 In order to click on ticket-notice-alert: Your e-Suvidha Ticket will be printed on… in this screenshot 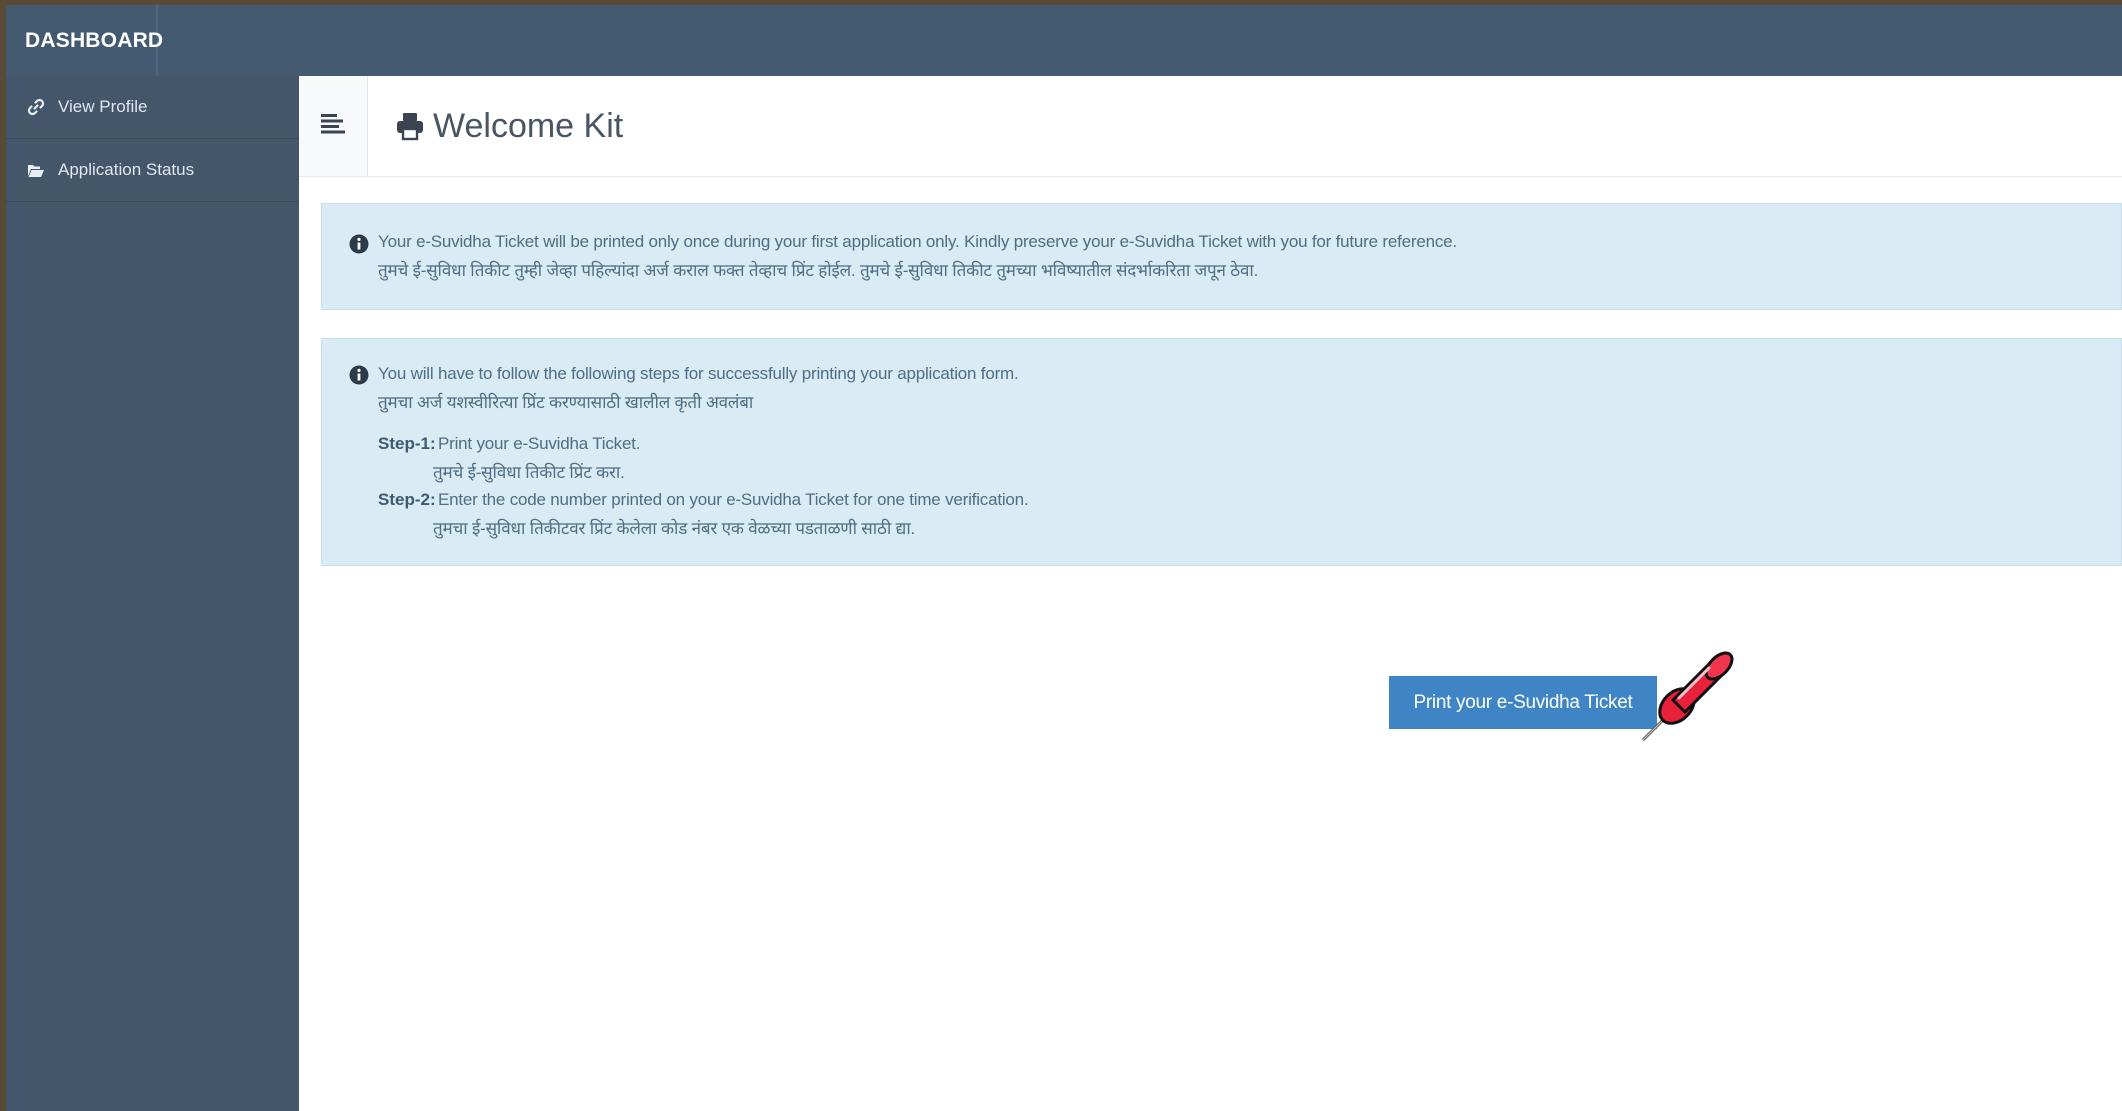, I will do `click(1221, 256)`.